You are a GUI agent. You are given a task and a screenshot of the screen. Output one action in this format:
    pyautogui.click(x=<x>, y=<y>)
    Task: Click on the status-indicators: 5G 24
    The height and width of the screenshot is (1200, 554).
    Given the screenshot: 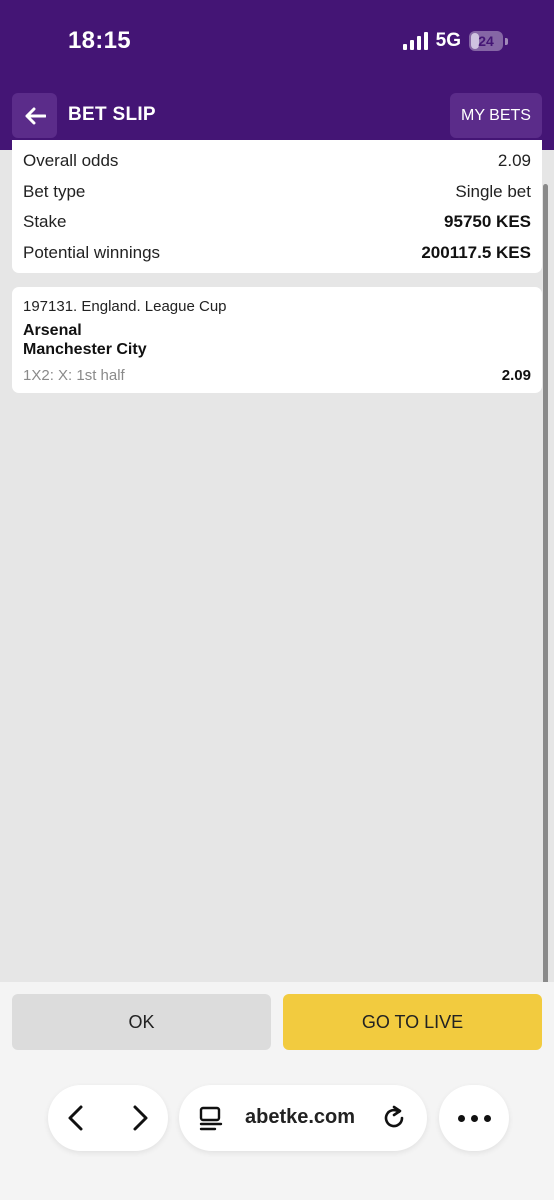 What is the action you would take?
    pyautogui.click(x=455, y=41)
    